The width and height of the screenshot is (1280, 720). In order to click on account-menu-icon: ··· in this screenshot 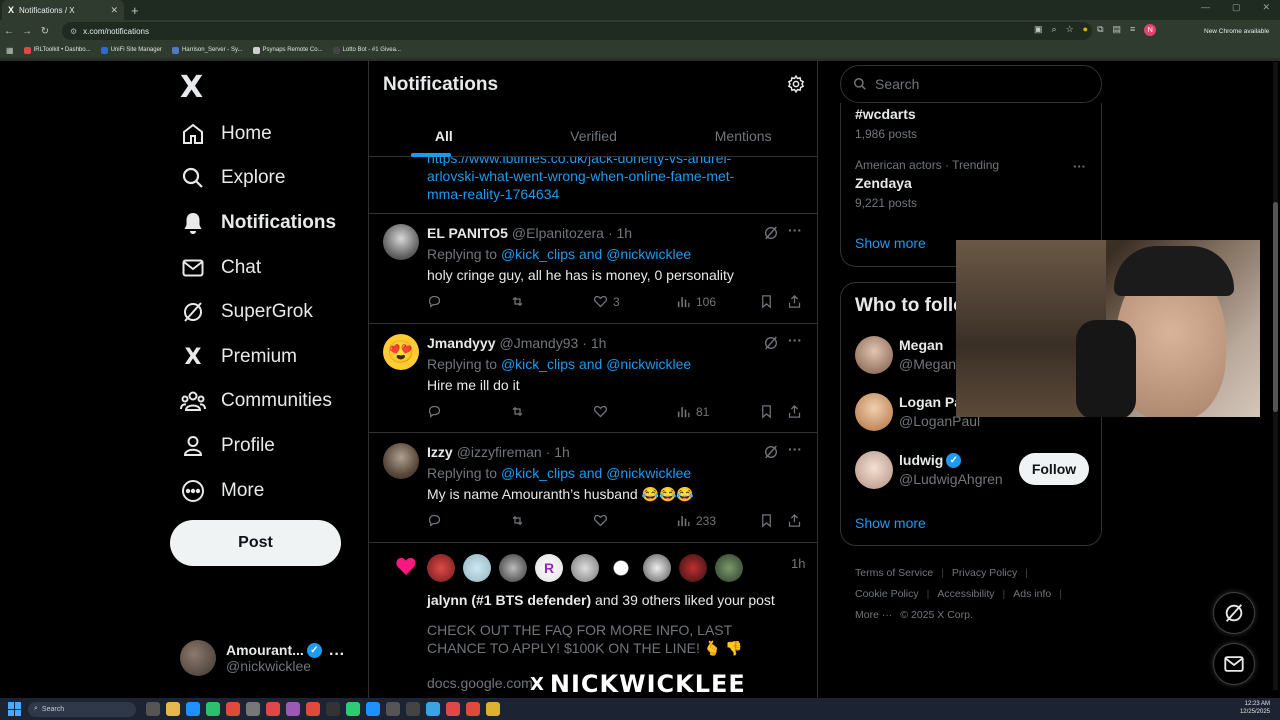, I will do `click(337, 655)`.